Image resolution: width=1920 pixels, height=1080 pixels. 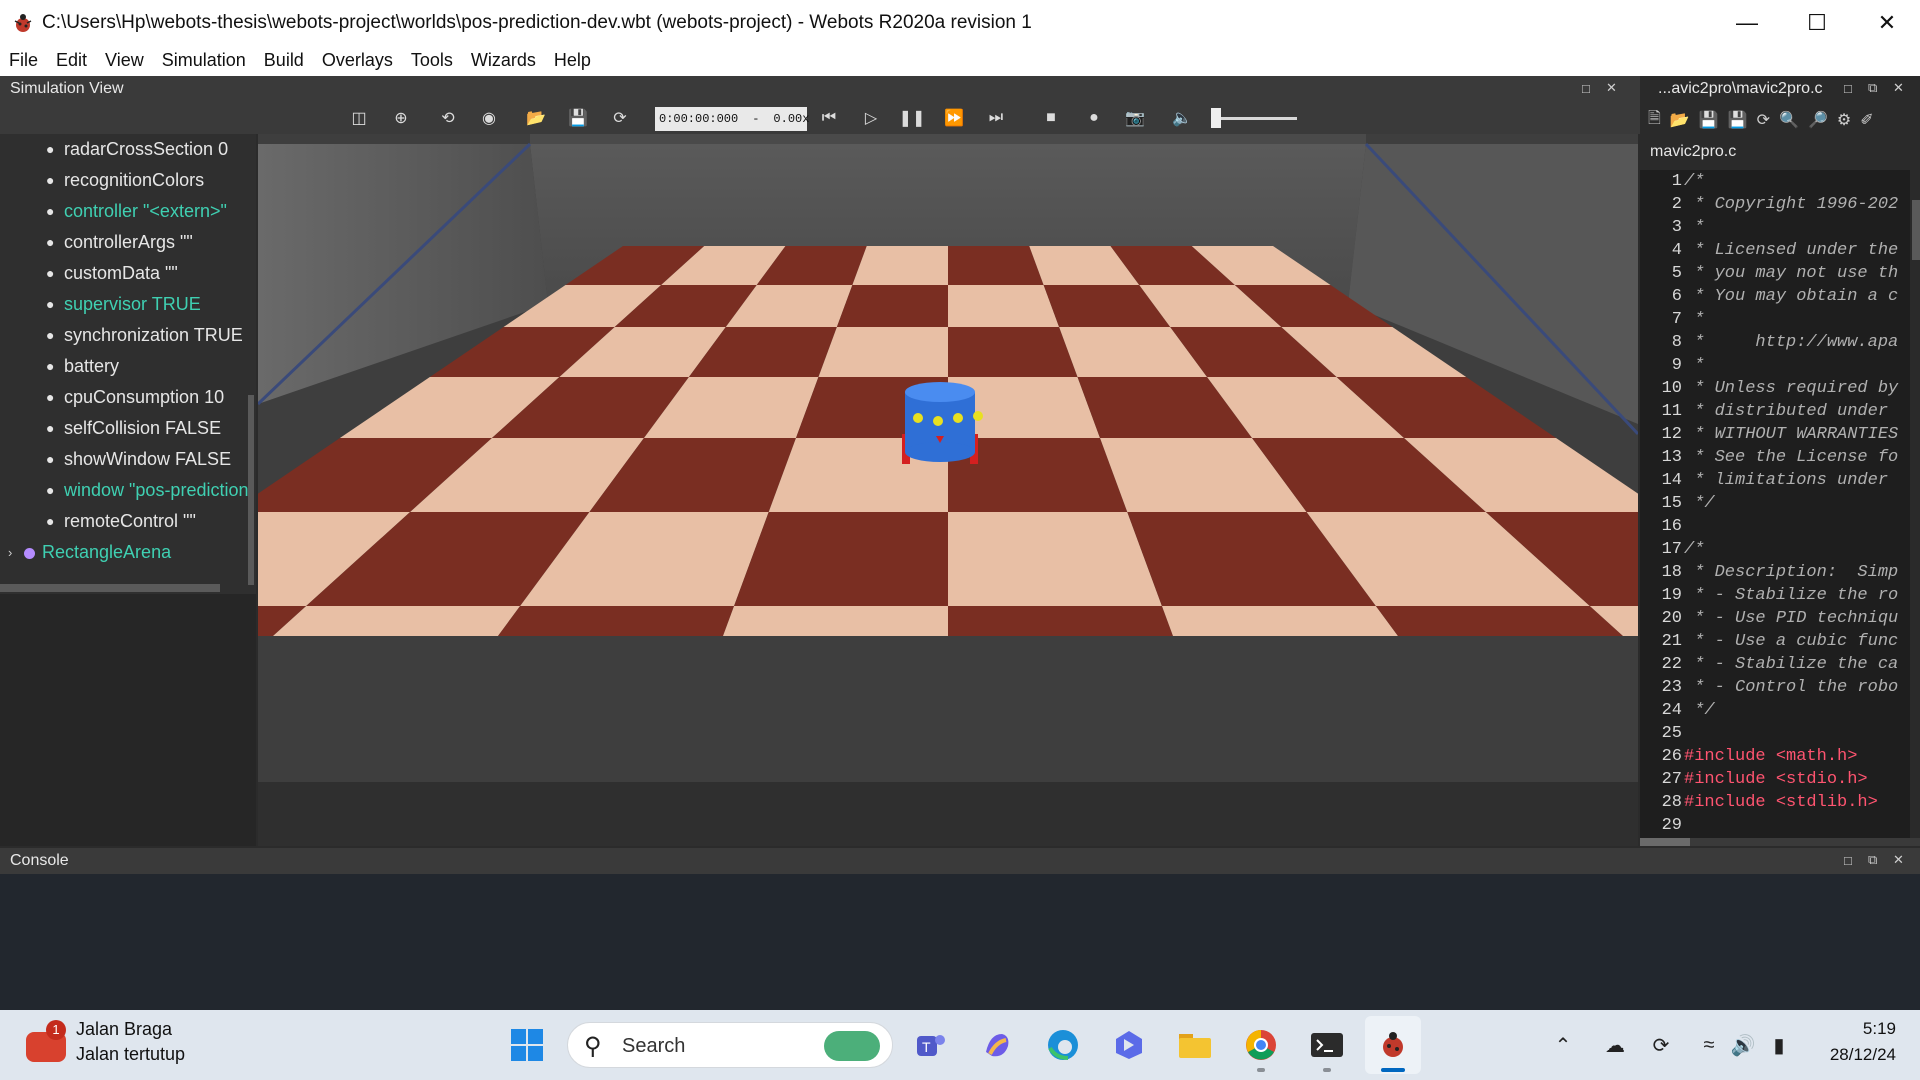 What do you see at coordinates (1709, 120) in the screenshot?
I see `save-file-icon: 💾` at bounding box center [1709, 120].